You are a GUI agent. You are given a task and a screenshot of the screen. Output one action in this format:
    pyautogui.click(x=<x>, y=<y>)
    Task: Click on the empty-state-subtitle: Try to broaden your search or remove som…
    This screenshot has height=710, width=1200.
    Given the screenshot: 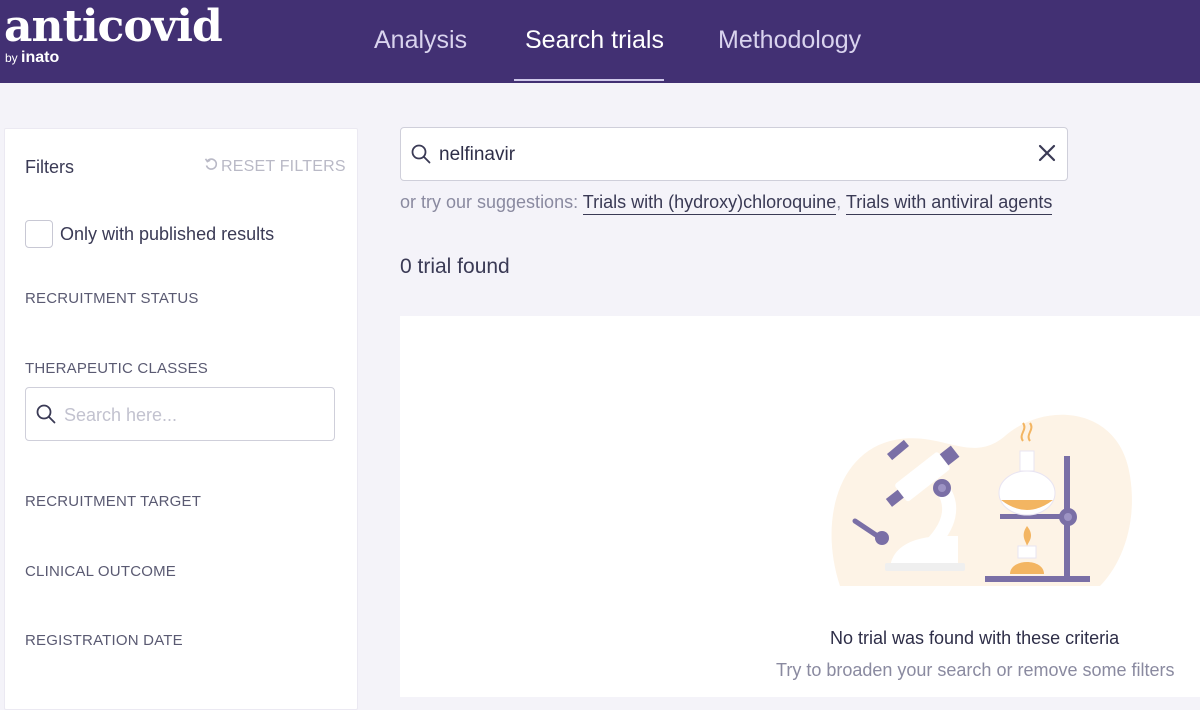 What is the action you would take?
    pyautogui.click(x=975, y=670)
    